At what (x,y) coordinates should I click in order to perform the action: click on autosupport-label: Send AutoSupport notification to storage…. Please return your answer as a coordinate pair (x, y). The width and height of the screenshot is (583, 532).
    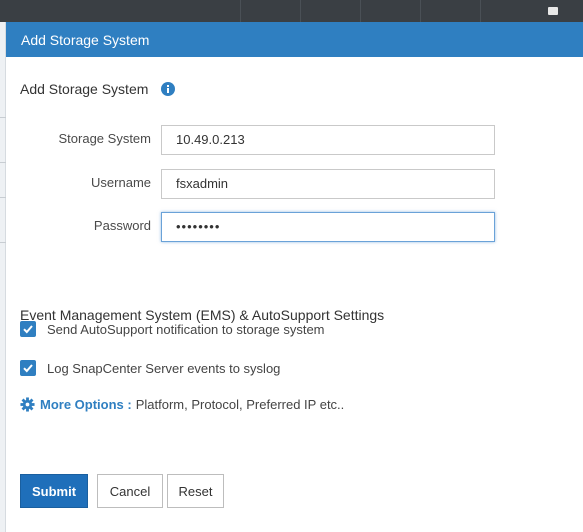
    Looking at the image, I should click on (186, 329).